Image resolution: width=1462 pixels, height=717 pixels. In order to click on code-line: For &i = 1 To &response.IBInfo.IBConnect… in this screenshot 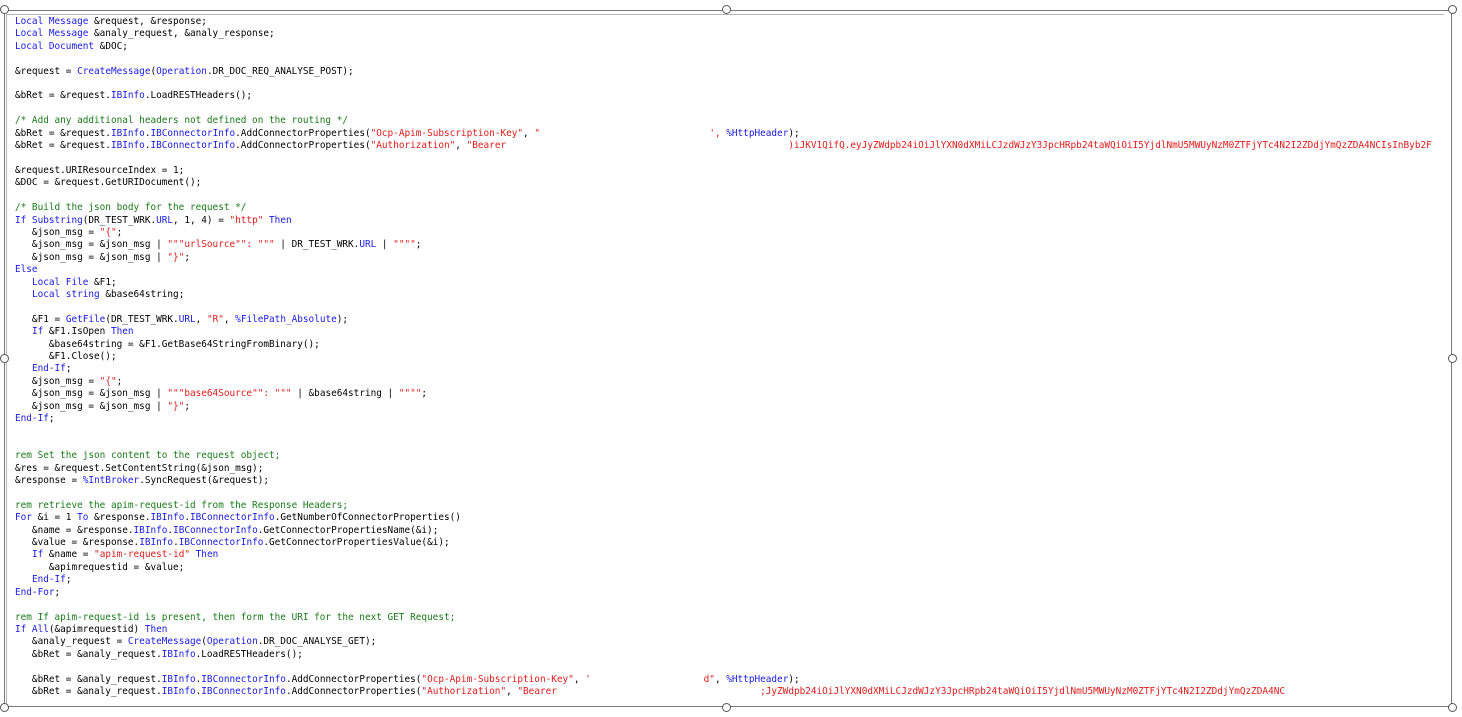, I will do `click(730, 518)`.